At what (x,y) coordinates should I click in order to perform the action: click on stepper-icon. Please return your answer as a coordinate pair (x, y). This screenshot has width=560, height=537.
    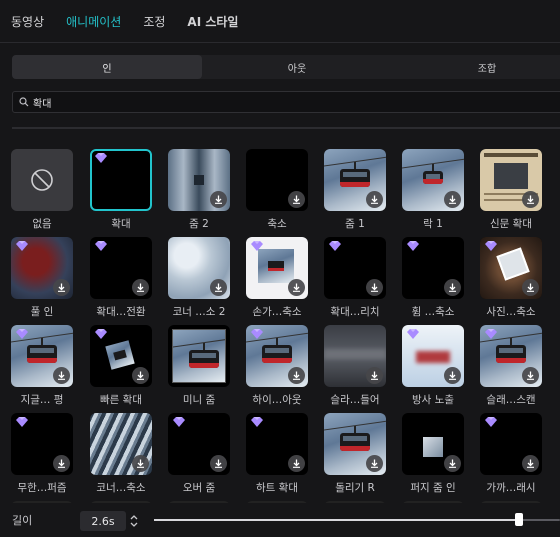
    Looking at the image, I should click on (134, 521).